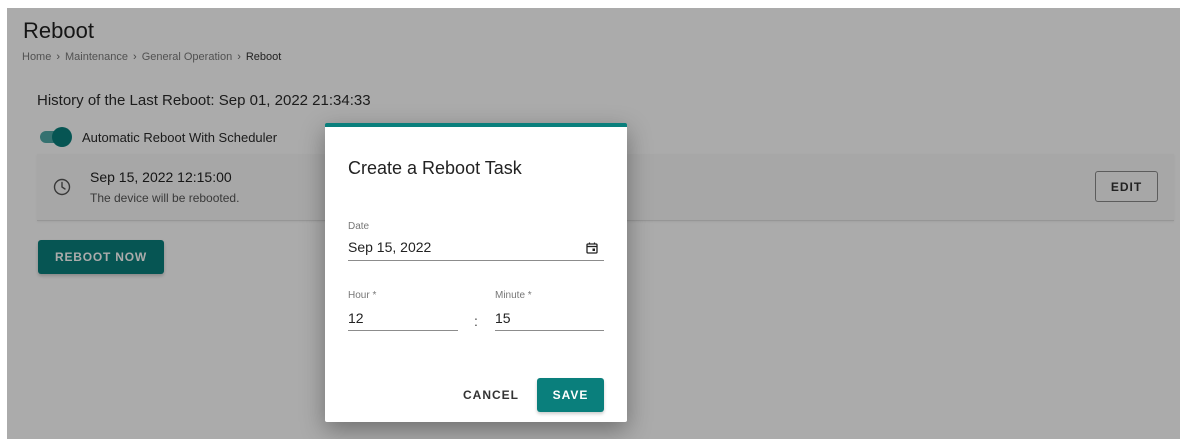 The image size is (1180, 439). Describe the element at coordinates (389, 247) in the screenshot. I see `date-input: Sep 15, 2022` at that location.